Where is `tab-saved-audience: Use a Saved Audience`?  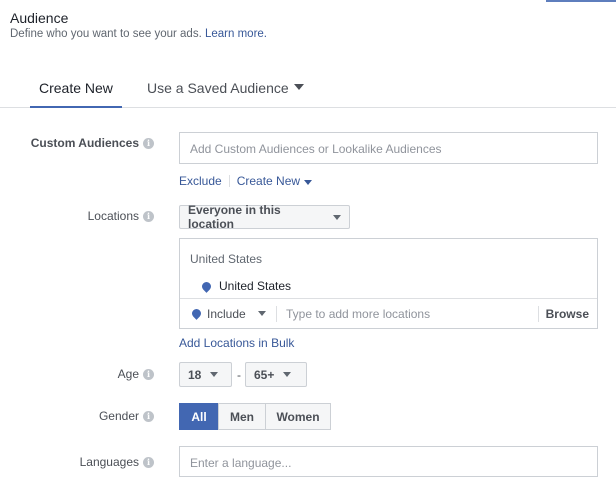 tab-saved-audience: Use a Saved Audience is located at coordinates (225, 93).